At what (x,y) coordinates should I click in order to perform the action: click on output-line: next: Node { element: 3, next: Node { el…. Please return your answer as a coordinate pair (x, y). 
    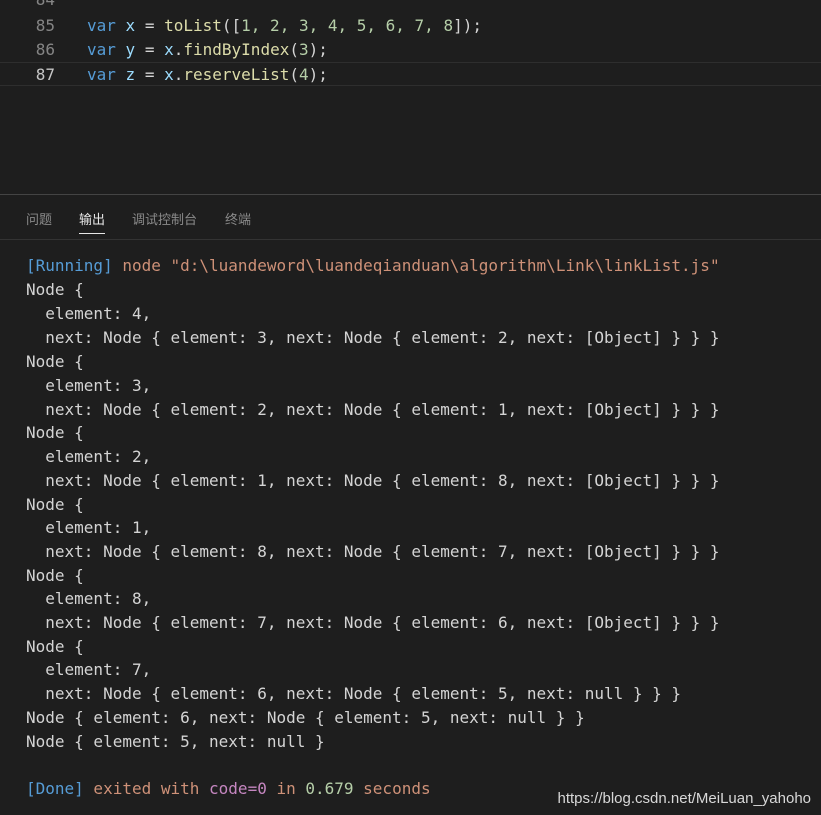
    Looking at the image, I should click on (373, 337).